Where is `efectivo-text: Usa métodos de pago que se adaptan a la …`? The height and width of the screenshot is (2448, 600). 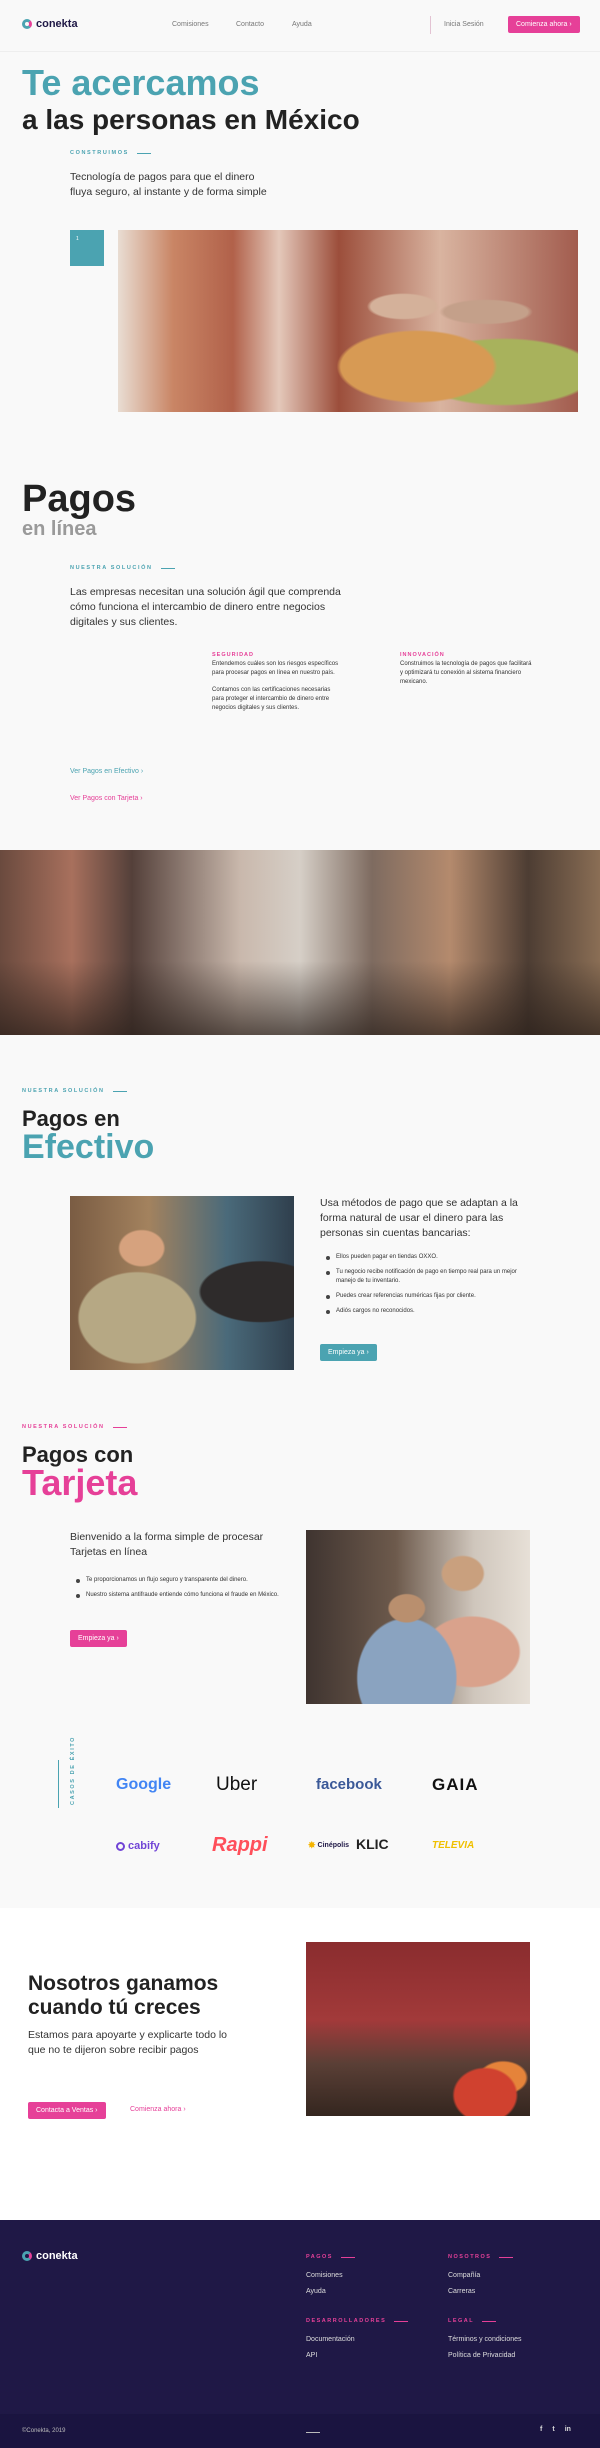 efectivo-text: Usa métodos de pago que se adaptan a la … is located at coordinates (419, 1218).